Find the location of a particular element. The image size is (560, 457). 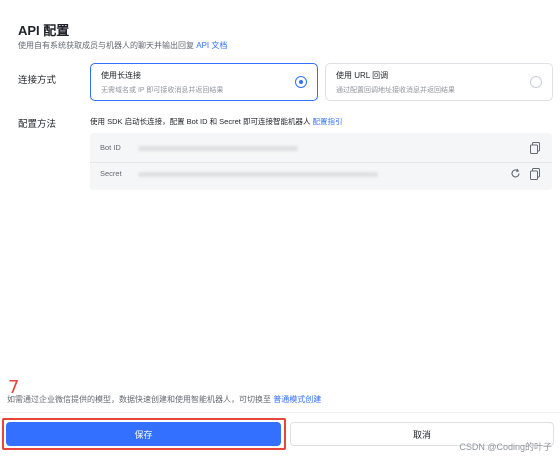

config-method-label: 配置方法 is located at coordinates (37, 124).